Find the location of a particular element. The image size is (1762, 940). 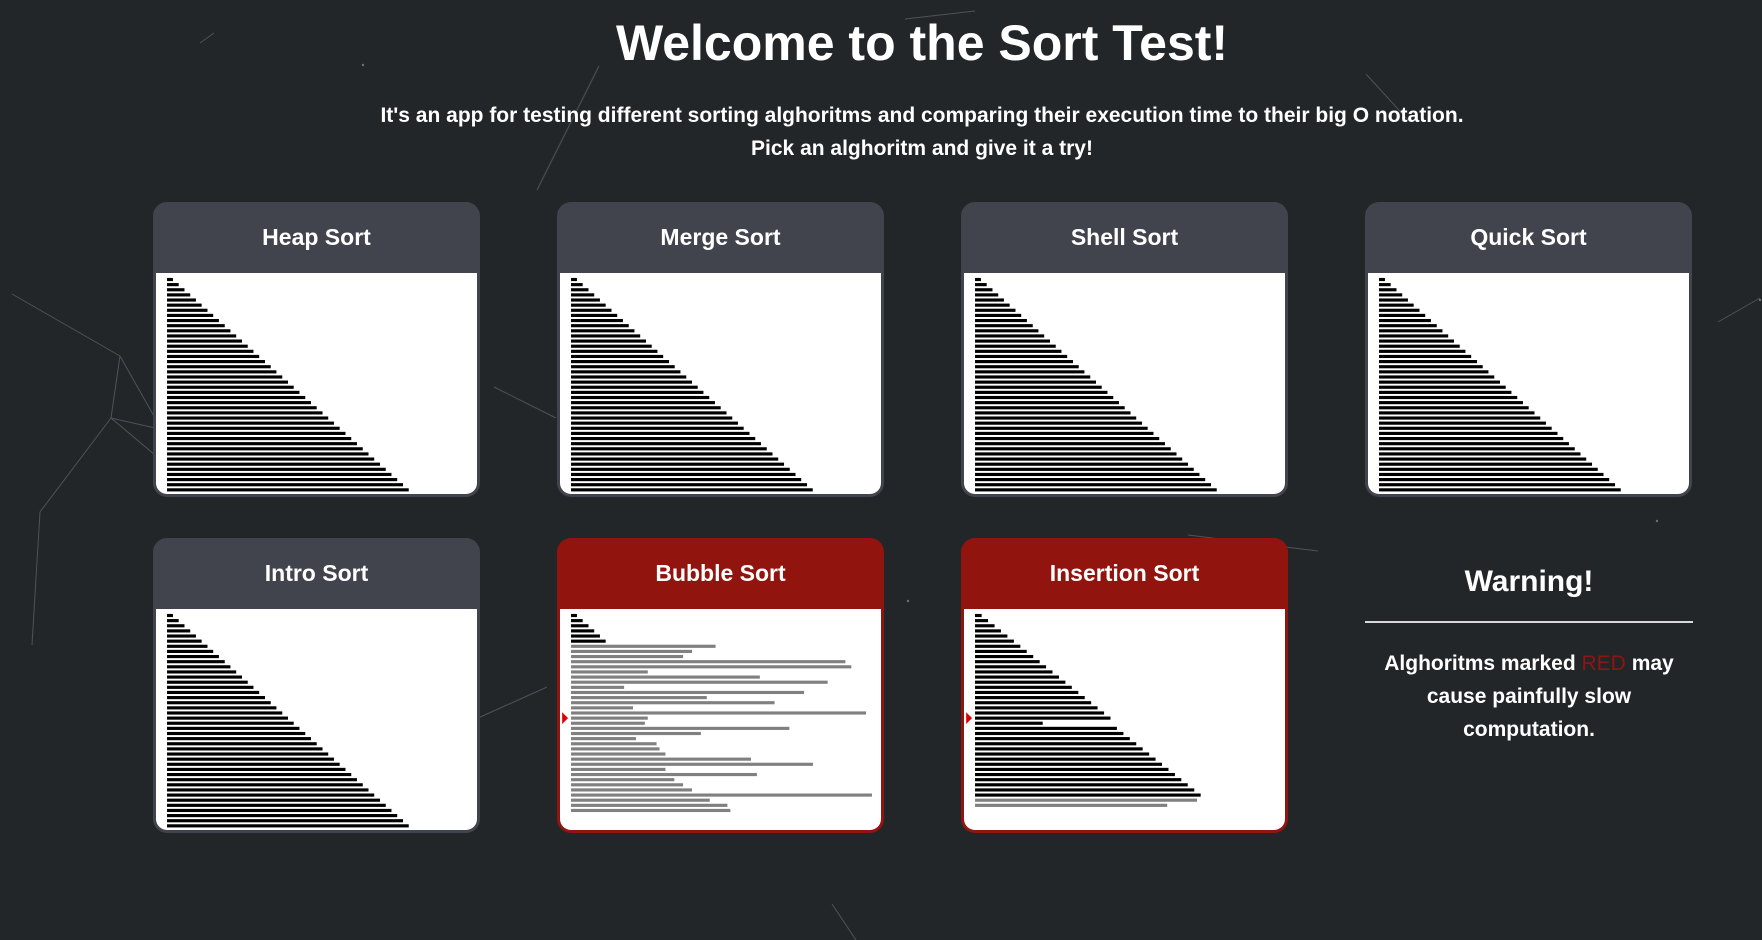

algorithm-card-merge-sort: Merge Sort is located at coordinates (720, 349).